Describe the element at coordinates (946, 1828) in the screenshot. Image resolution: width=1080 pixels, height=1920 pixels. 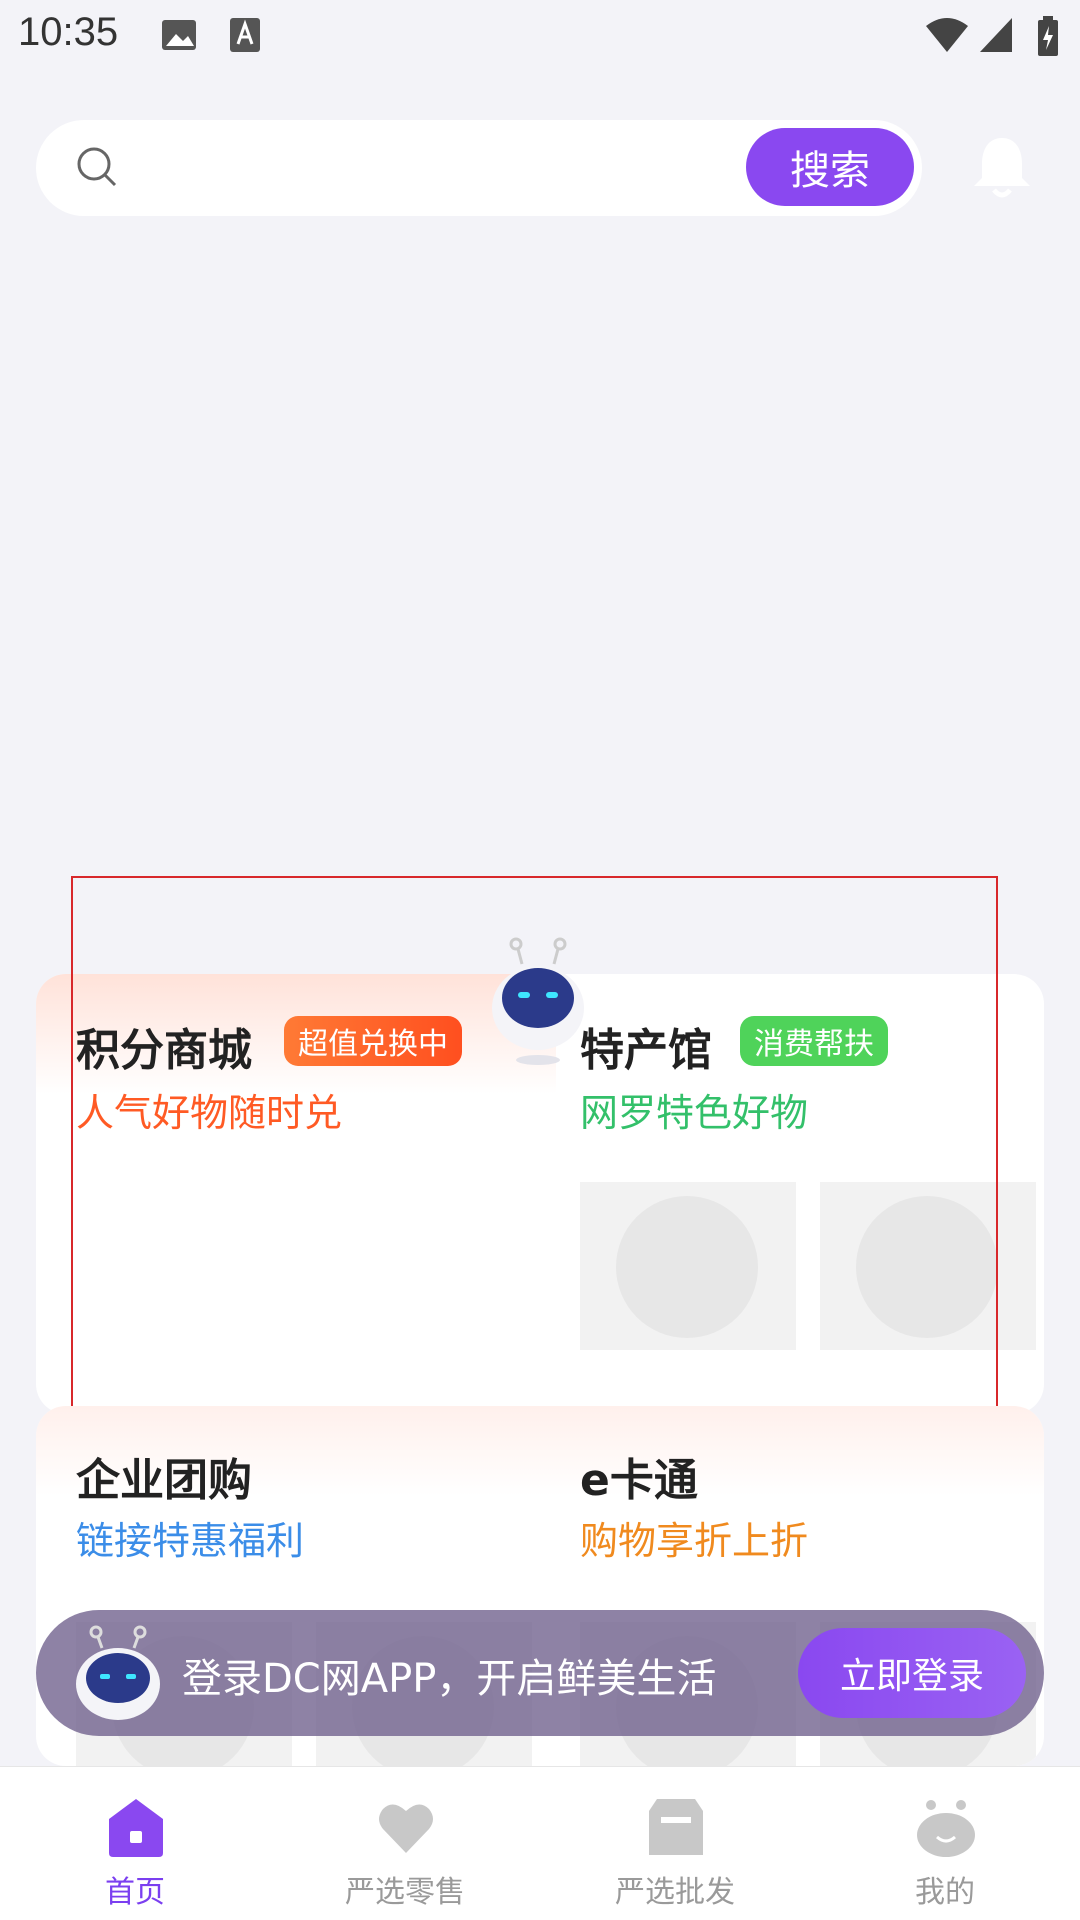
I see `profile-icon` at that location.